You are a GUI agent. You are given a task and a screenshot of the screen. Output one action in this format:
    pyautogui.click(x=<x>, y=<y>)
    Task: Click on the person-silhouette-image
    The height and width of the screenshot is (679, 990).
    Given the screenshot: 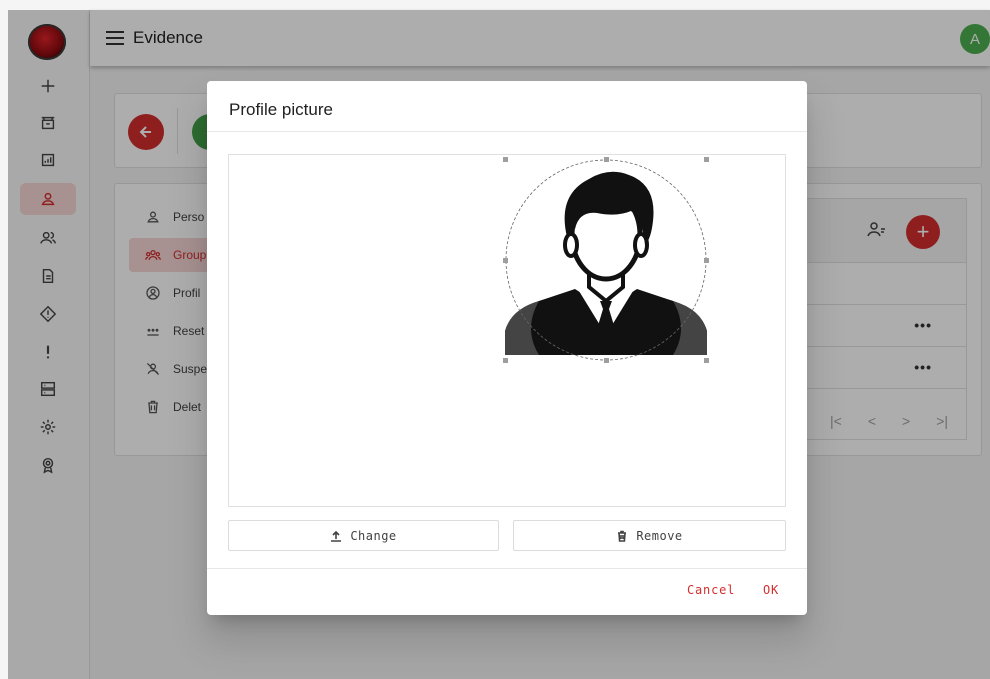 What is the action you would take?
    pyautogui.click(x=606, y=260)
    